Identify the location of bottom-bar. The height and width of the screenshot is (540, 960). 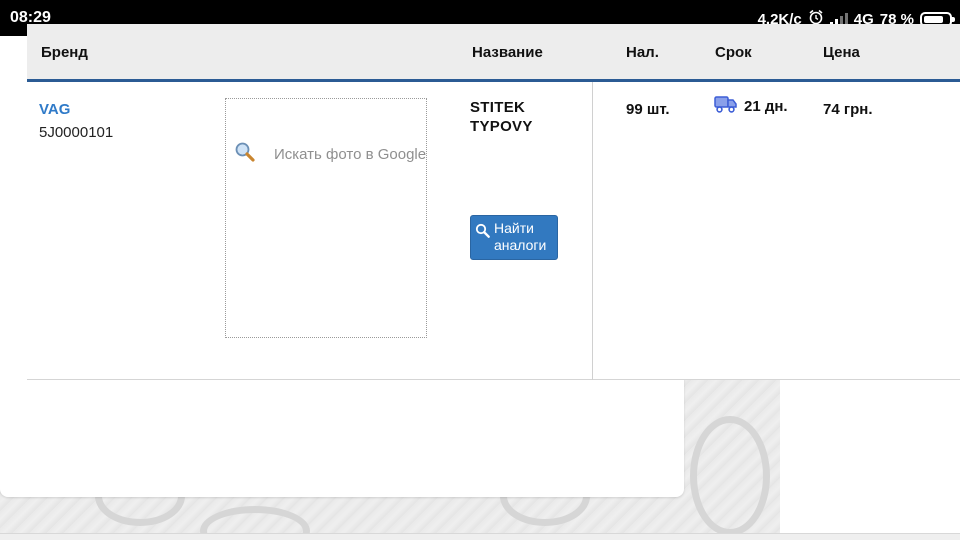
(480, 536).